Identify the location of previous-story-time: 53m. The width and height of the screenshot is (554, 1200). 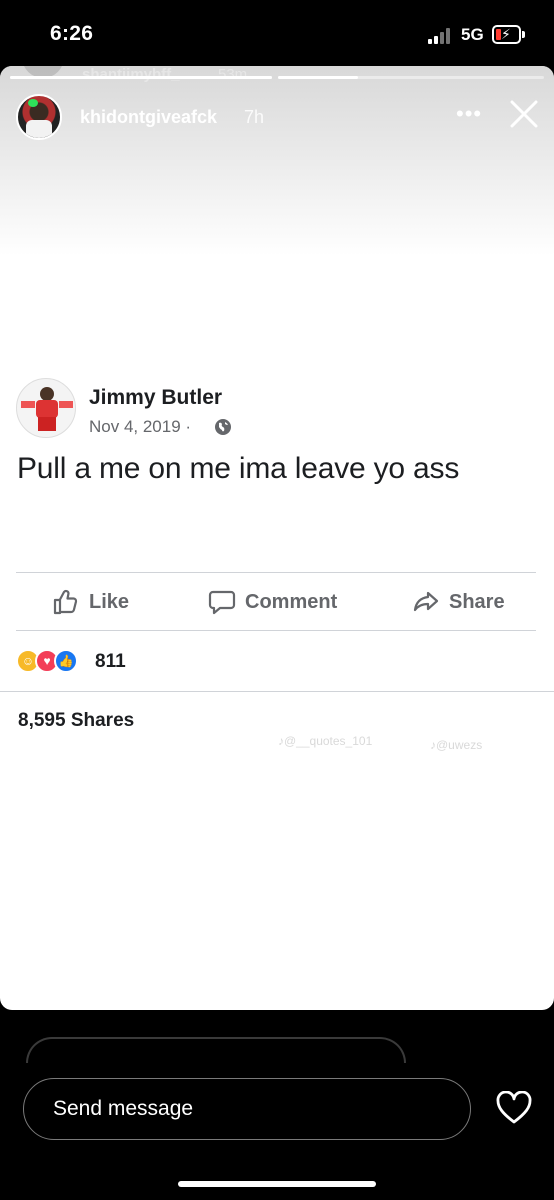
(233, 74).